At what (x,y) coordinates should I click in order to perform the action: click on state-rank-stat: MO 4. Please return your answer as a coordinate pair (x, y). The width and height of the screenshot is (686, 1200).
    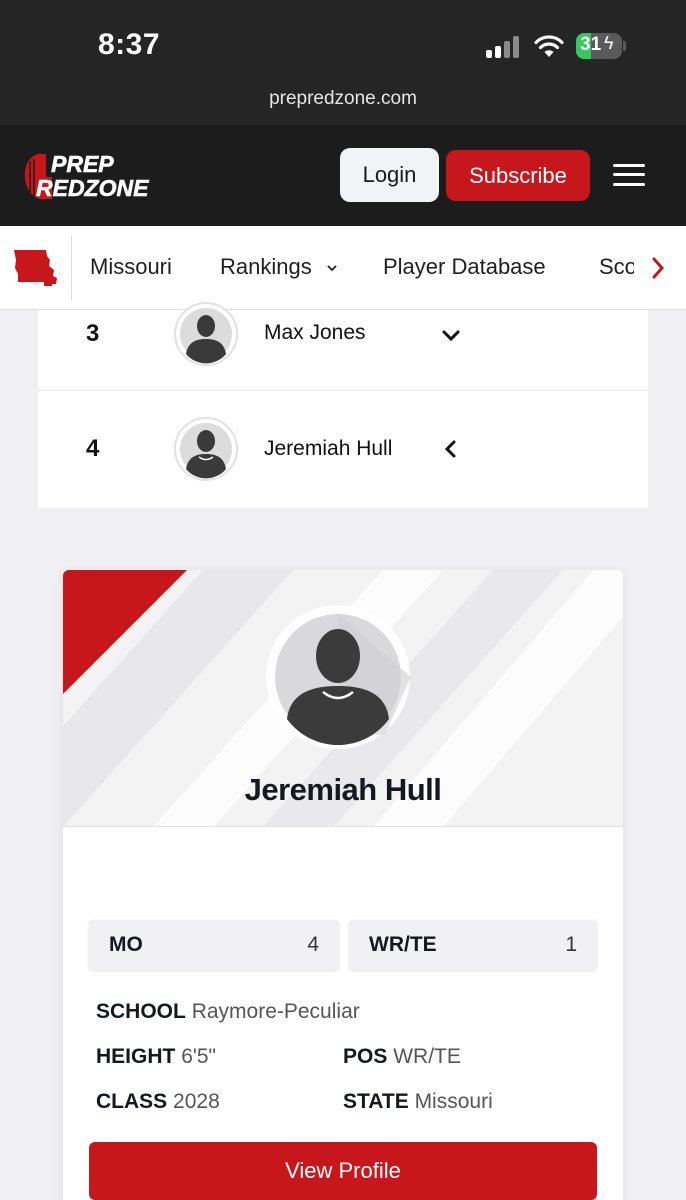
    Looking at the image, I should click on (214, 945).